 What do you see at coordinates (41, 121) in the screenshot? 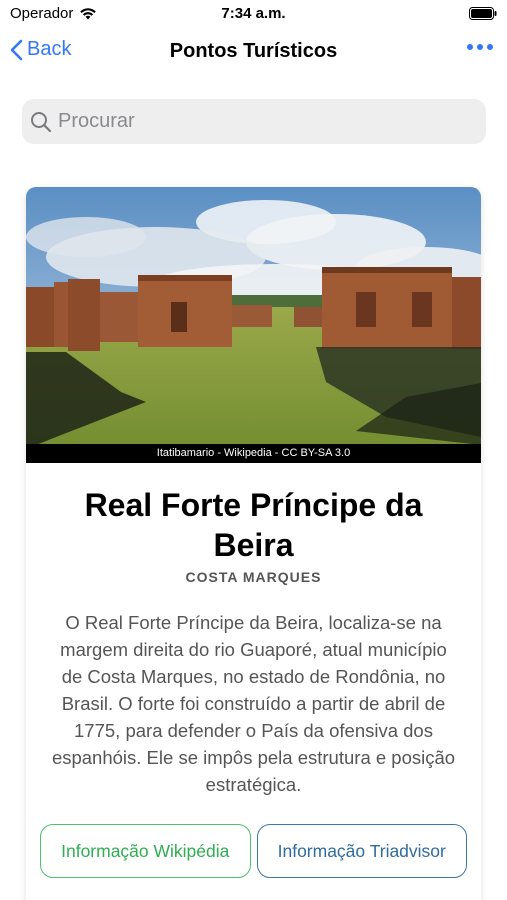
I see `search-icon` at bounding box center [41, 121].